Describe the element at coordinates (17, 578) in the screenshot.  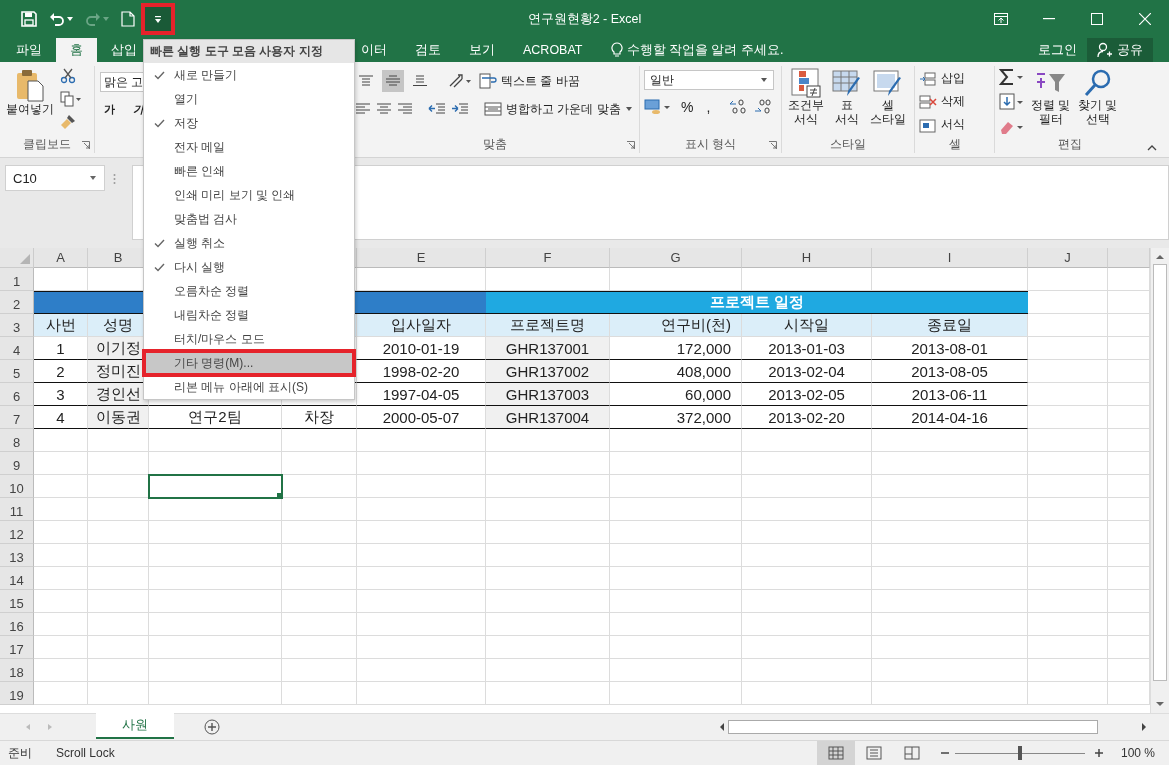
I see `row-header: 14` at that location.